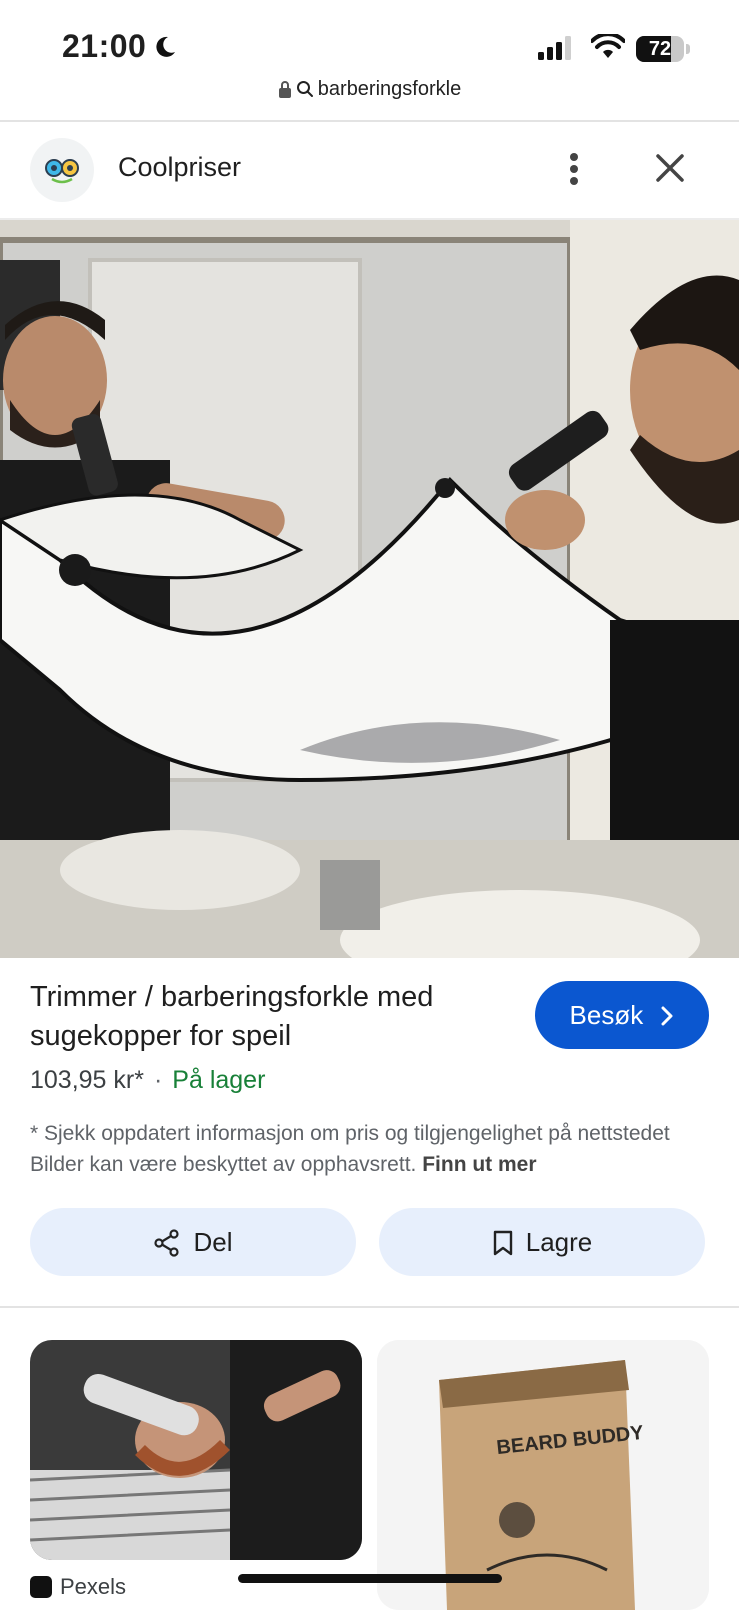 Image resolution: width=739 pixels, height=1610 pixels. I want to click on result-header: Coolpriser, so click(369, 171).